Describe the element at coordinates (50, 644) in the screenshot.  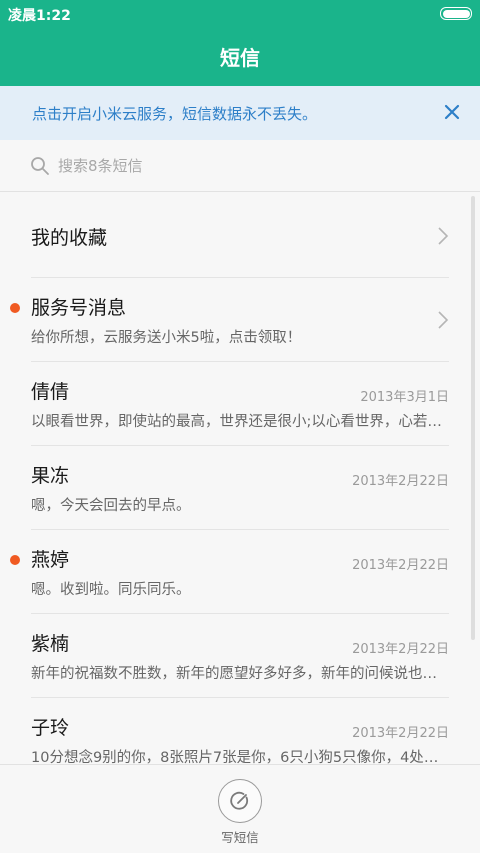
I see `contact-name: 紫楠` at that location.